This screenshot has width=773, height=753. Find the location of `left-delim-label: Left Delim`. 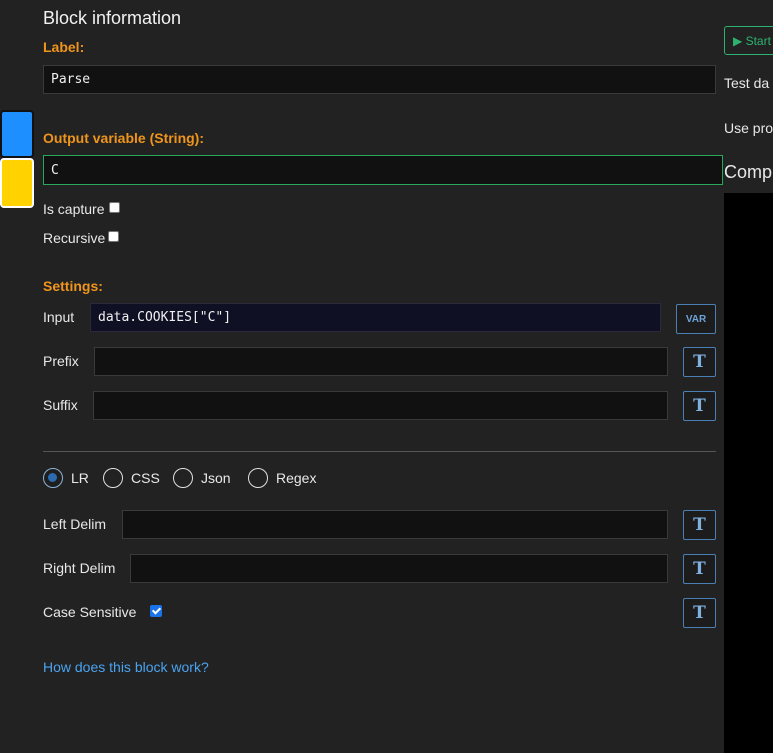

left-delim-label: Left Delim is located at coordinates (75, 524).